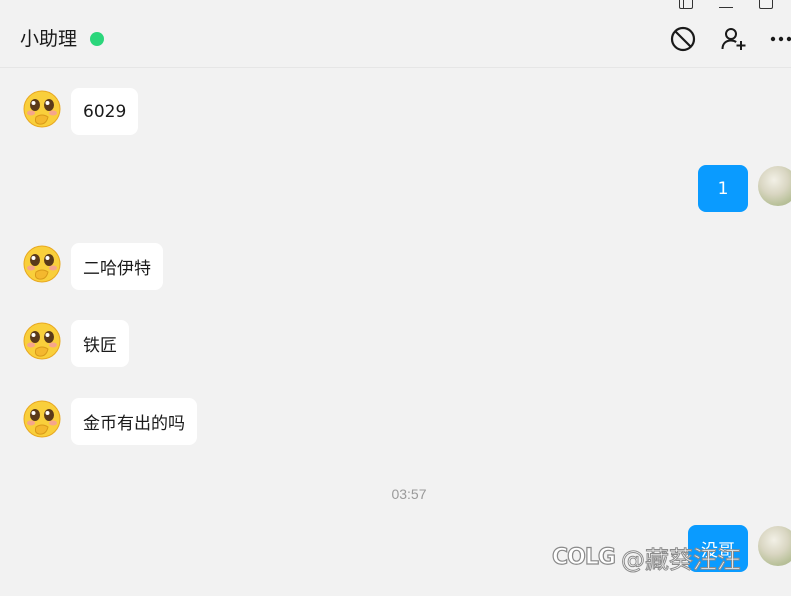 This screenshot has height=596, width=791. Describe the element at coordinates (723, 188) in the screenshot. I see `message-bubble: 1` at that location.